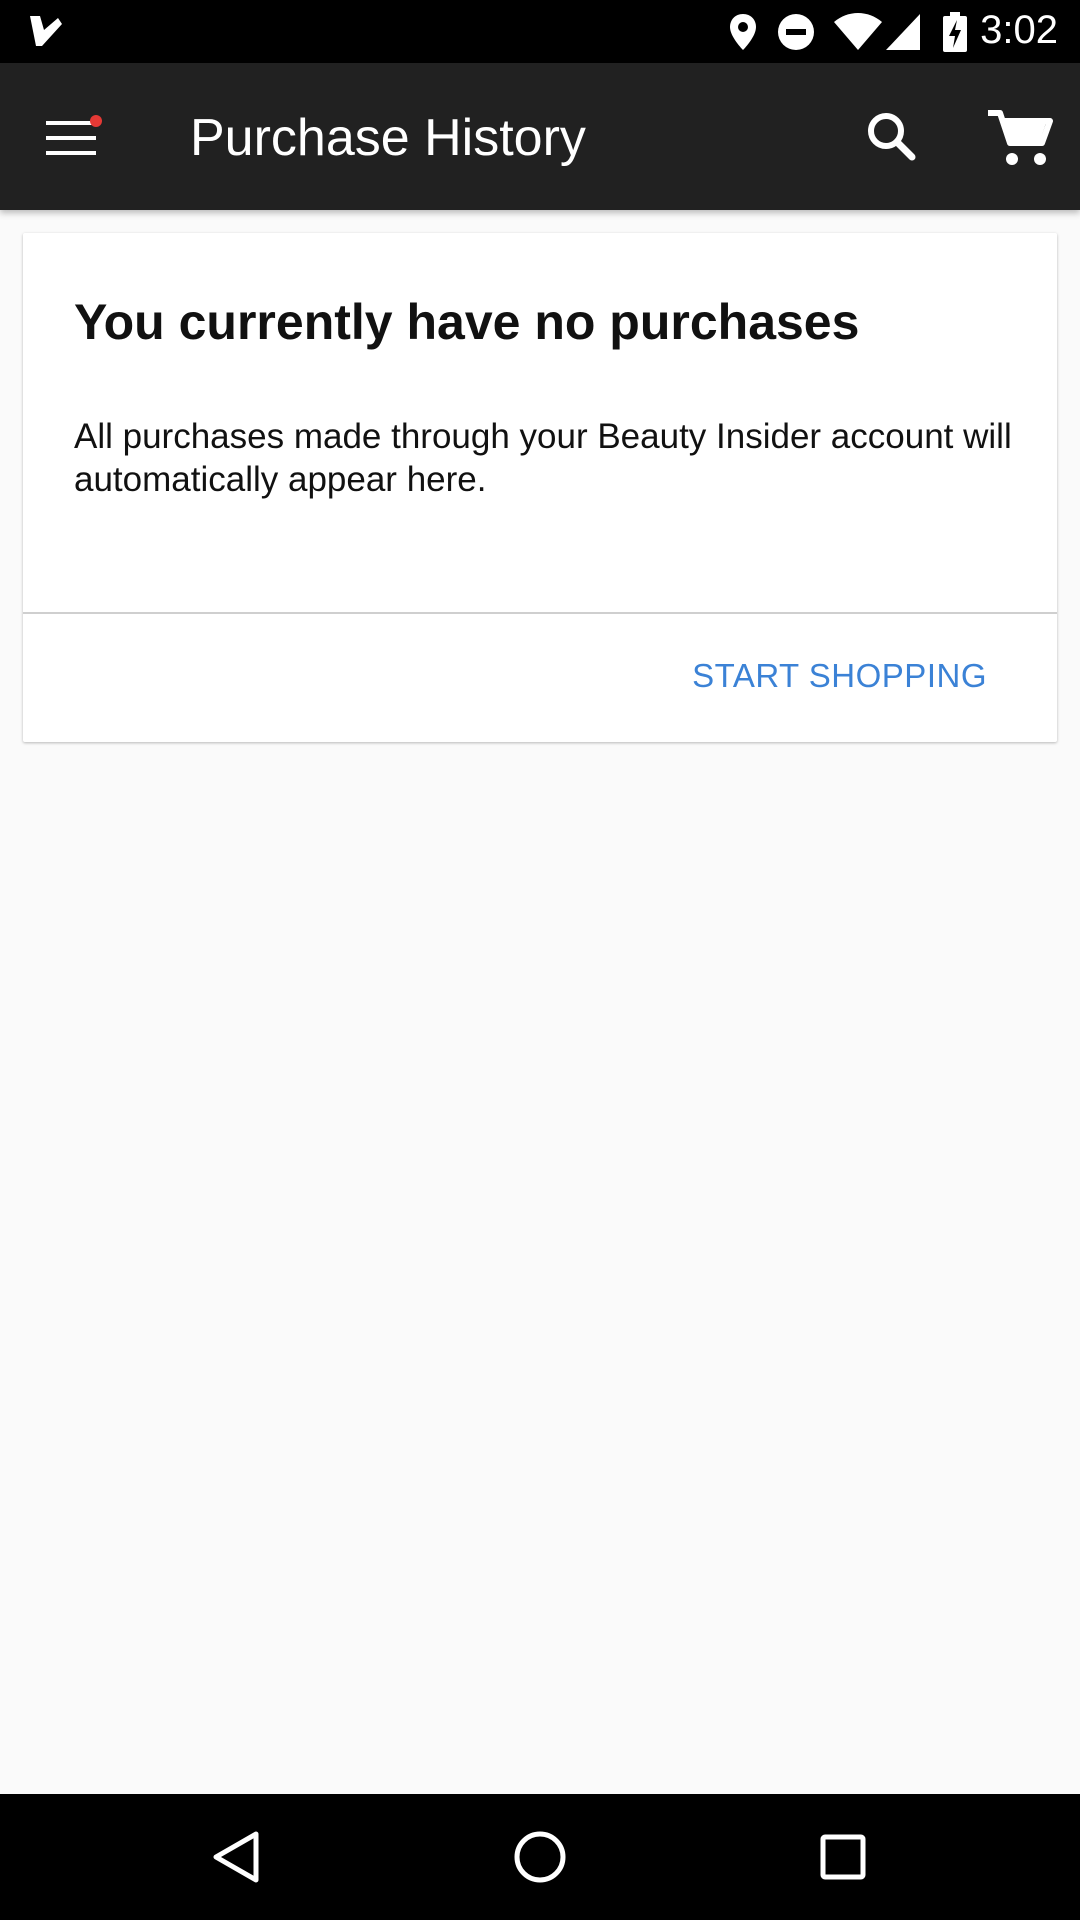 The height and width of the screenshot is (1920, 1080). Describe the element at coordinates (467, 322) in the screenshot. I see `empty-state-title: You currently have no purchases` at that location.